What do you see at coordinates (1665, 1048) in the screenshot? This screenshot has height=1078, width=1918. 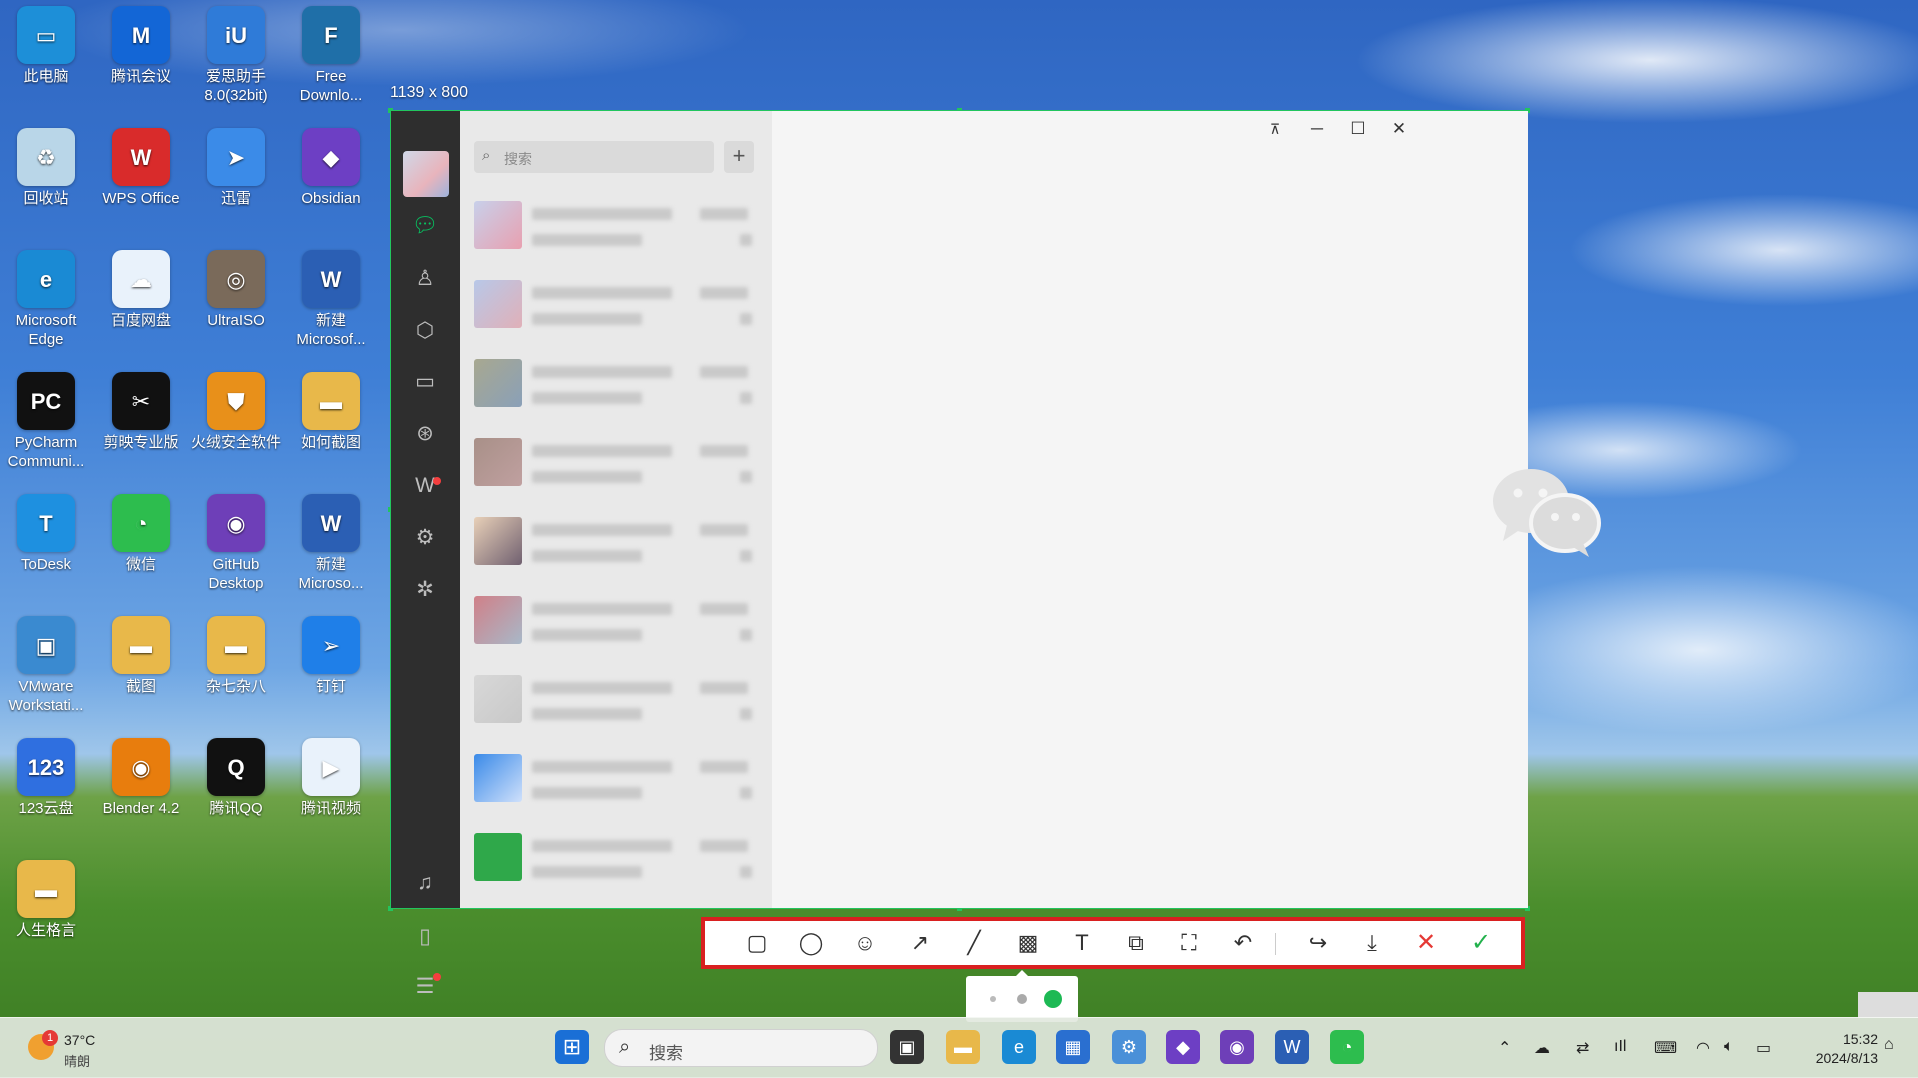 I see `keyboard-icon: ⌨` at bounding box center [1665, 1048].